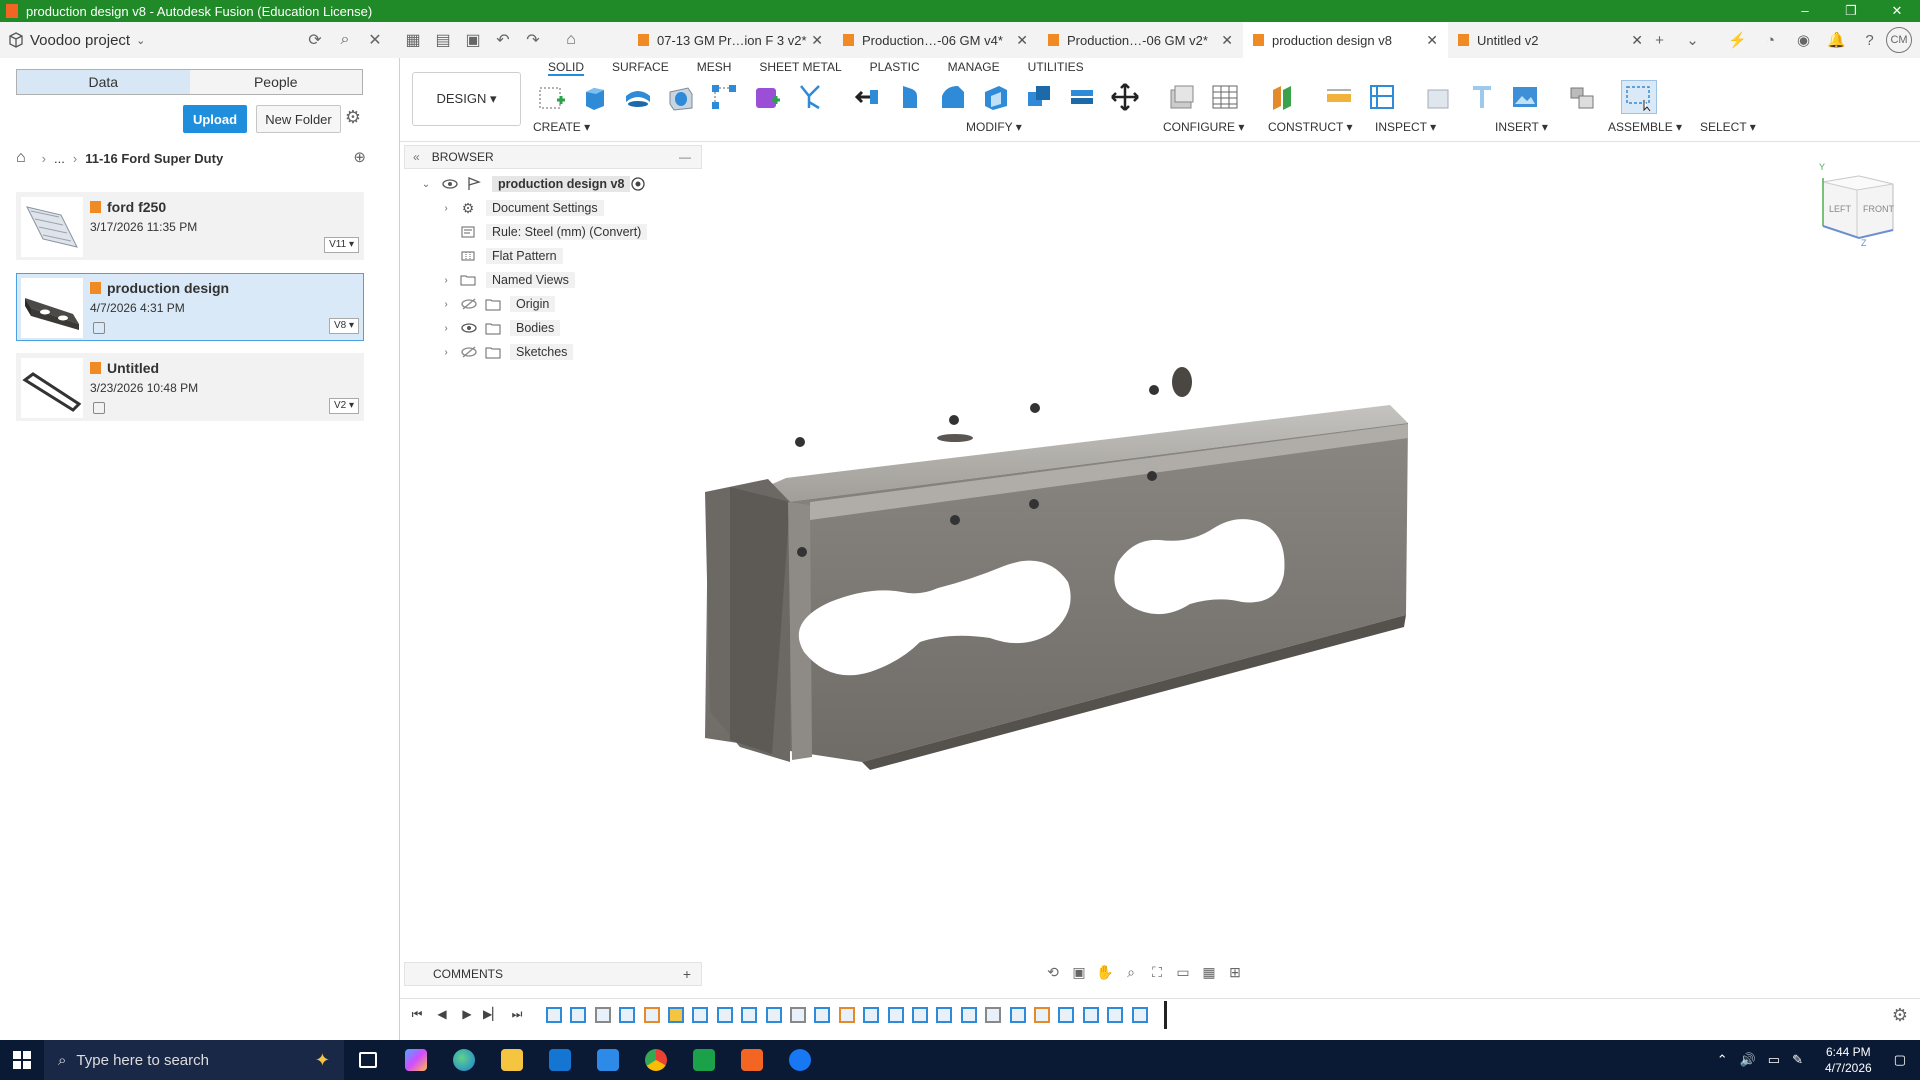 This screenshot has width=1920, height=1080. Describe the element at coordinates (767, 97) in the screenshot. I see `create-form-icon` at that location.